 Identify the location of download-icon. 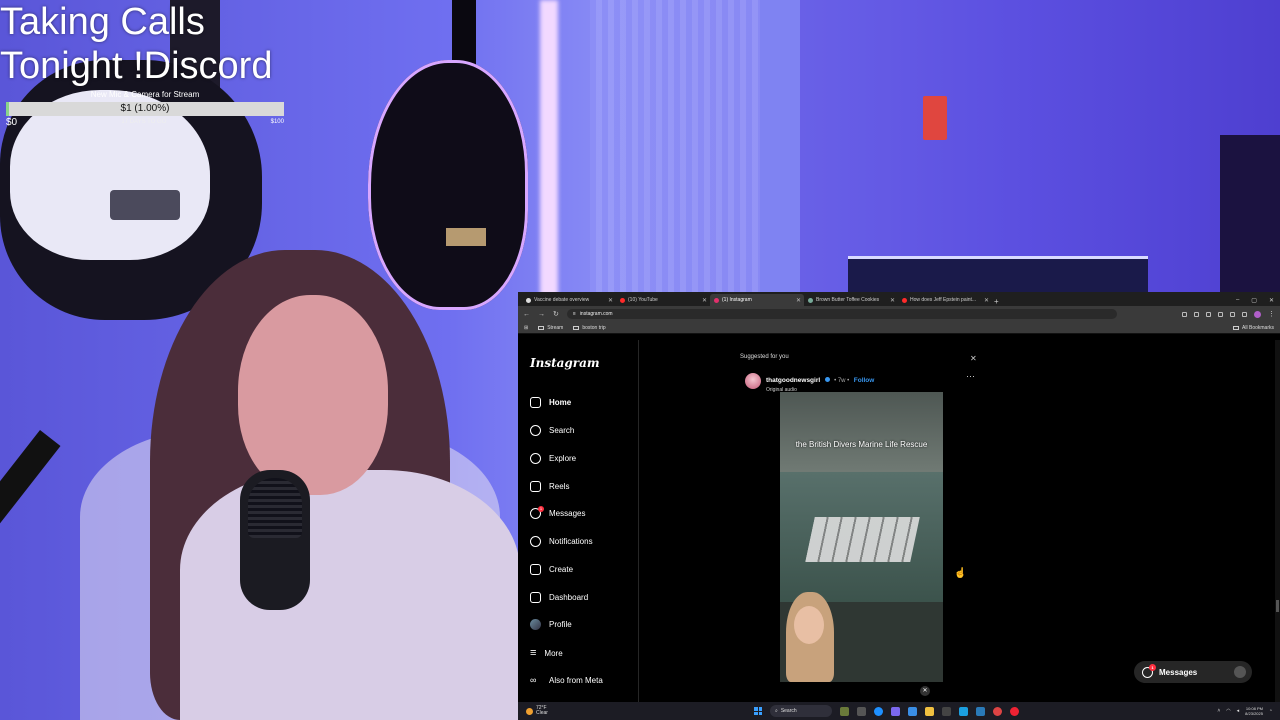
(1244, 314).